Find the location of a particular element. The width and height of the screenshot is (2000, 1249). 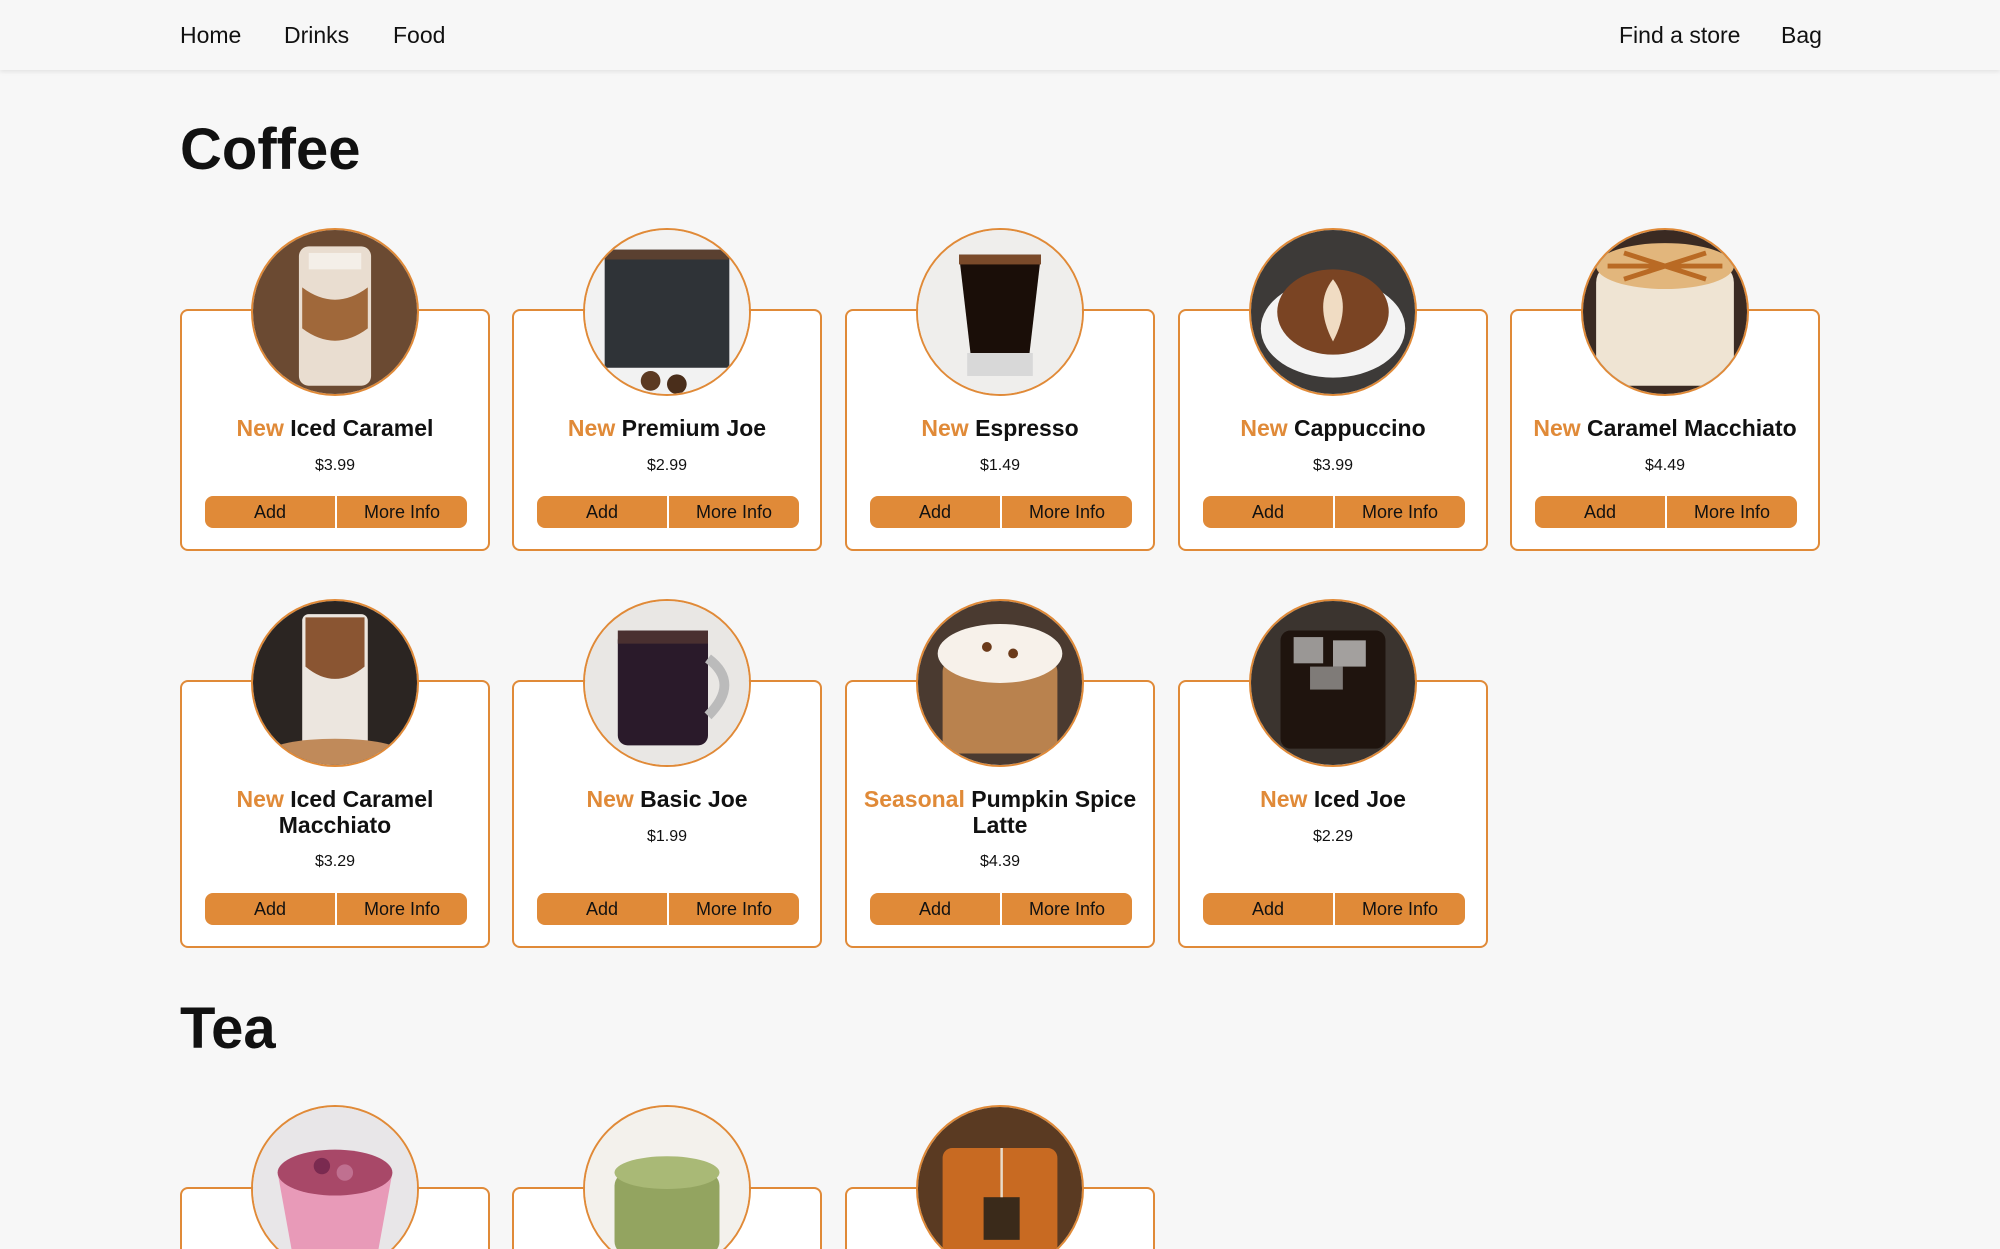

nav-food: Food is located at coordinates (419, 35).